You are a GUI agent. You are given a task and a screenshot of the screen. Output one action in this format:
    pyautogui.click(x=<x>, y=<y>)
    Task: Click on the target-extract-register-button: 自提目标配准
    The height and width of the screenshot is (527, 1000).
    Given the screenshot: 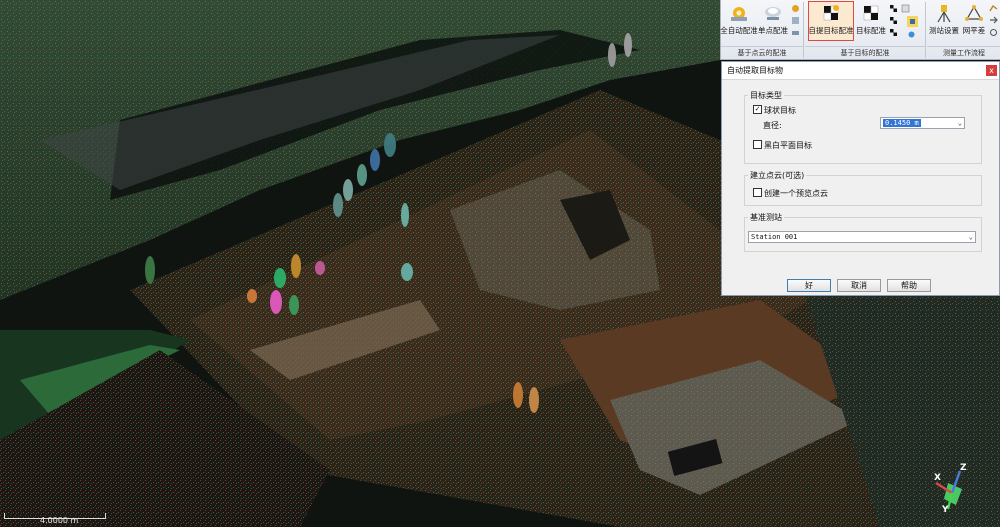 What is the action you would take?
    pyautogui.click(x=831, y=21)
    